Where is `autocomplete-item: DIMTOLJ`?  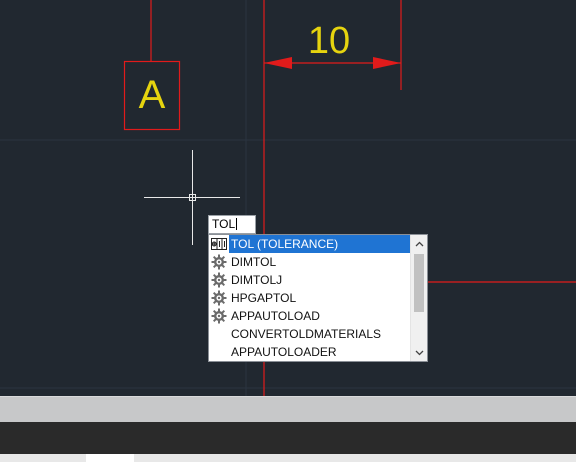 autocomplete-item: DIMTOLJ is located at coordinates (309, 280).